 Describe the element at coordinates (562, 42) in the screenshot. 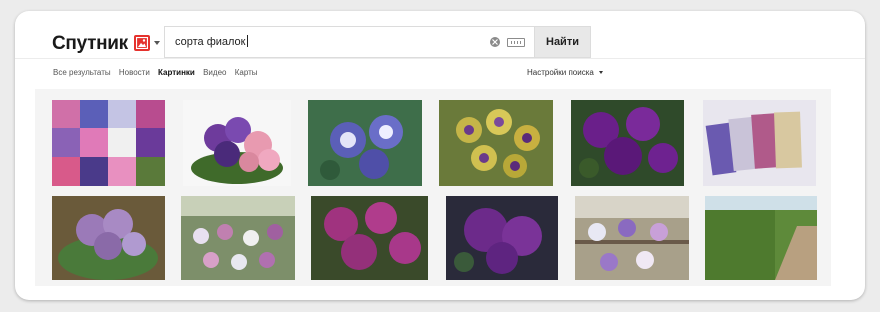

I see `search-button: Найти` at that location.